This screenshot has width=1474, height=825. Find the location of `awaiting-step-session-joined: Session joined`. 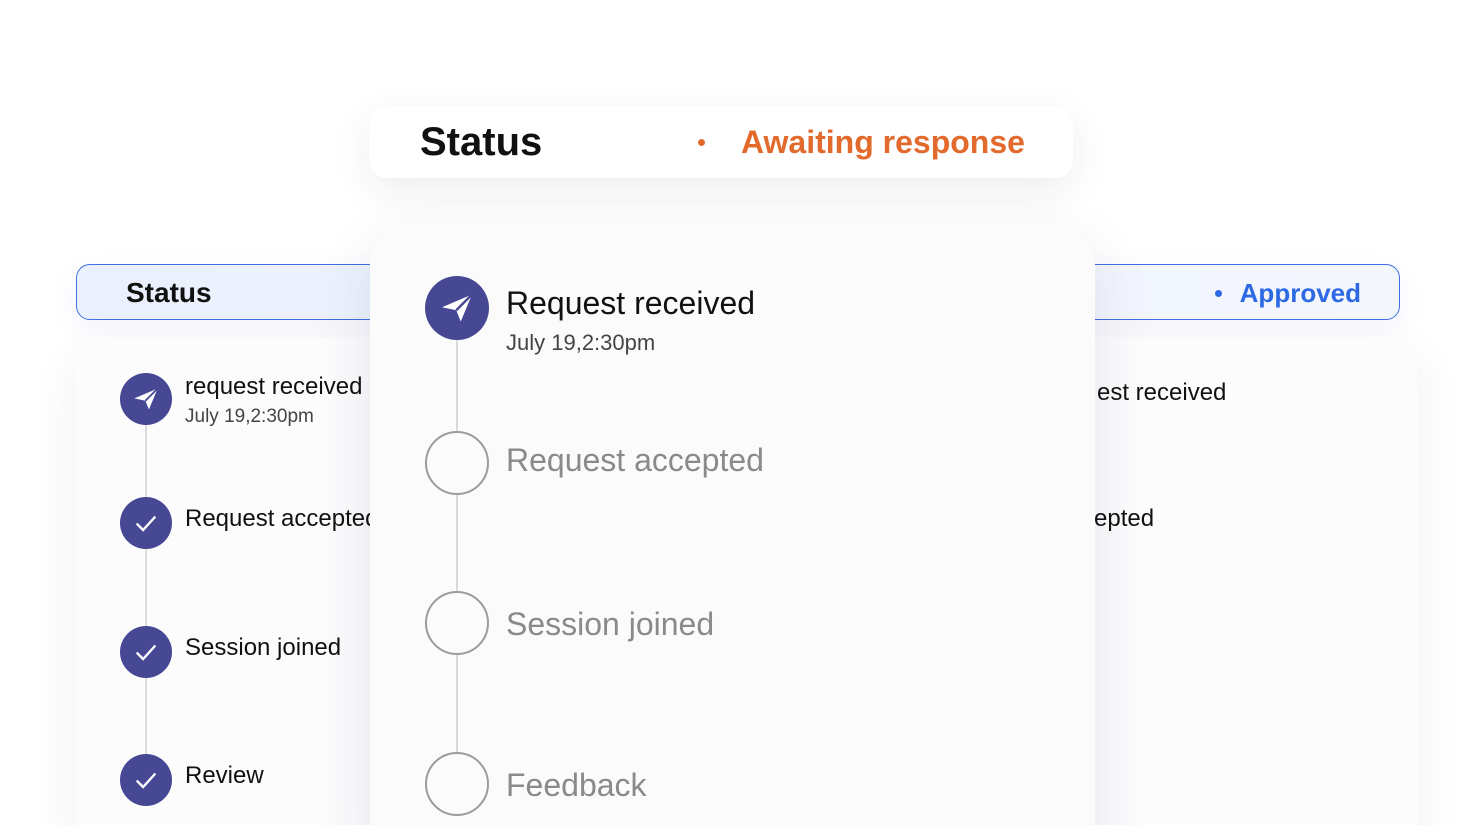

awaiting-step-session-joined: Session joined is located at coordinates (569, 623).